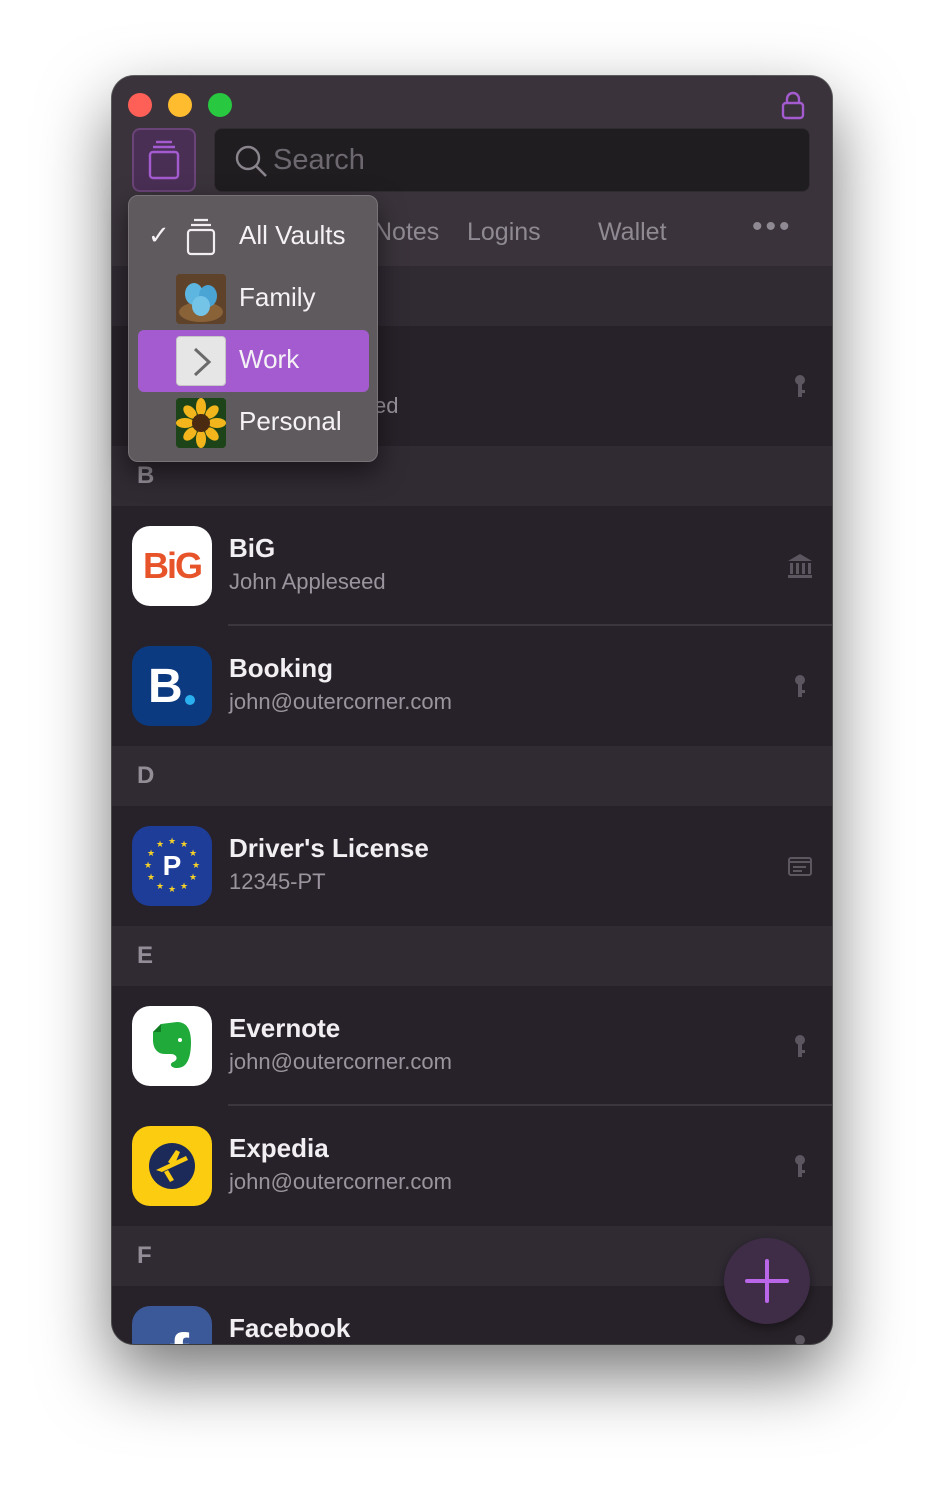  I want to click on plus-icon, so click(767, 1281).